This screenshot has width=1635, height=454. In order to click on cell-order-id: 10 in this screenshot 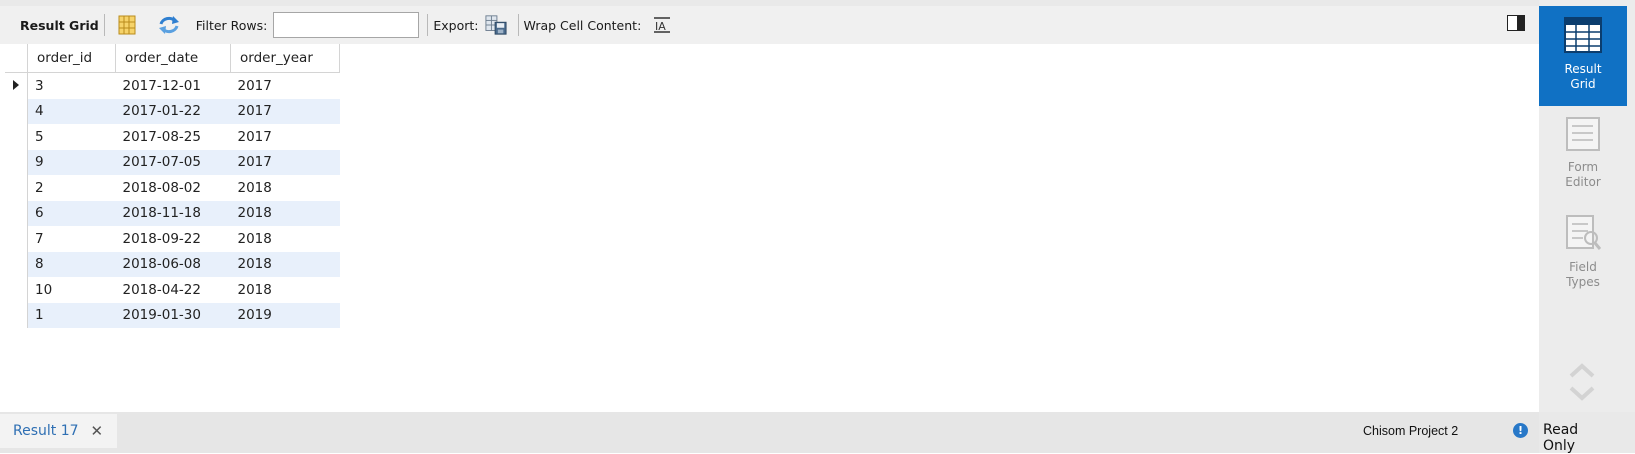, I will do `click(72, 290)`.